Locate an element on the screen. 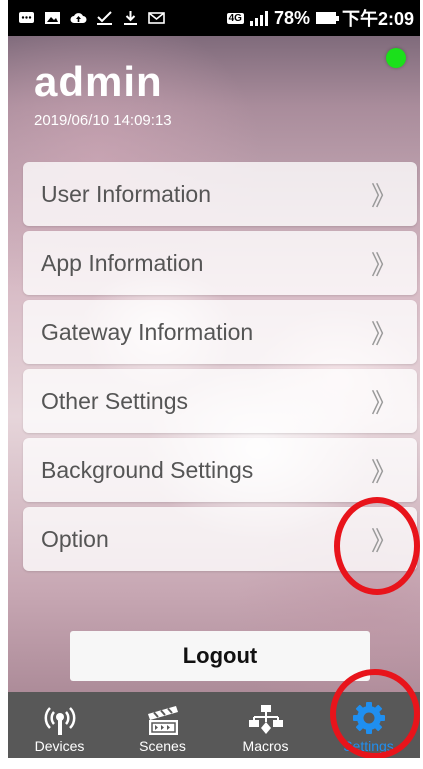 The image size is (423, 769). download-icon is located at coordinates (130, 18).